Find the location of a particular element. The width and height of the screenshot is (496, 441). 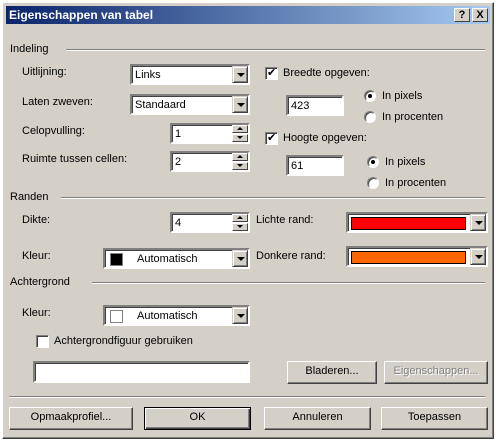

help-button: ? is located at coordinates (462, 15).